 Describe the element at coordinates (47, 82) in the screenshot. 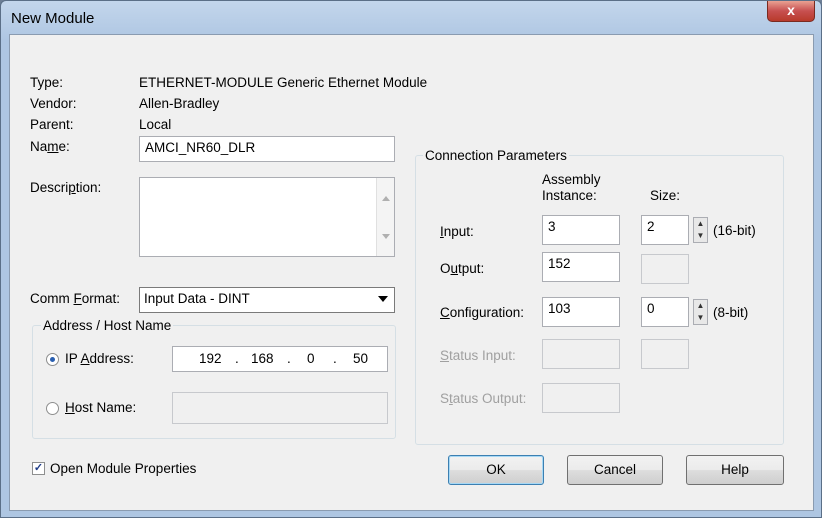

I see `type-label: Type:` at that location.